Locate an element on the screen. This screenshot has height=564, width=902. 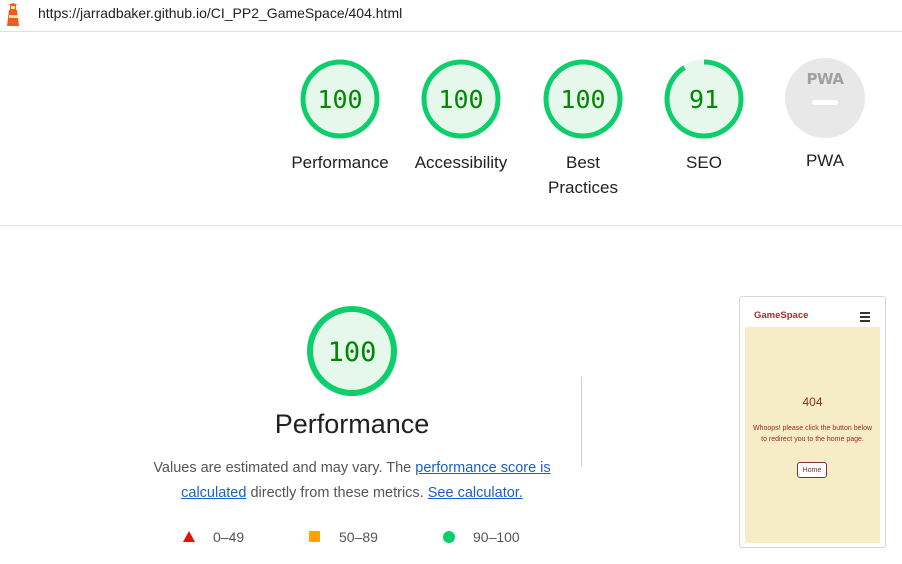
error-heading: 404 is located at coordinates (812, 402).